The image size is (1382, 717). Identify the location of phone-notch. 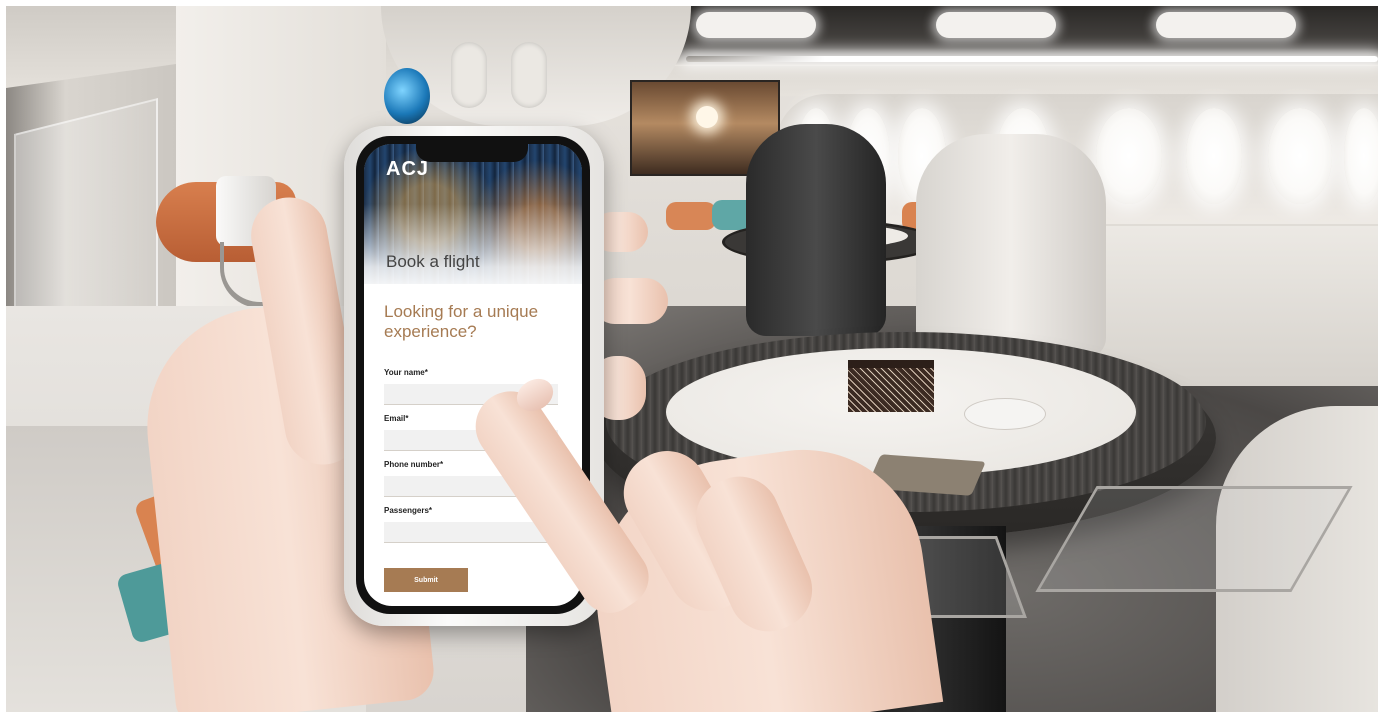
(472, 152).